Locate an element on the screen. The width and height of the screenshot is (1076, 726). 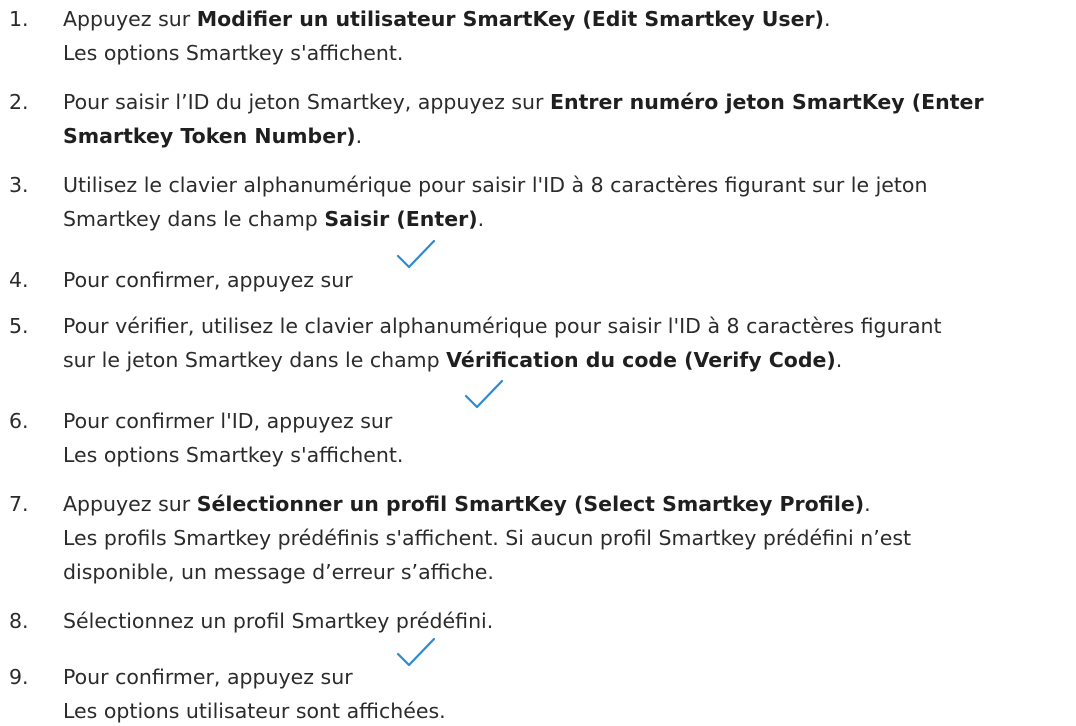
ui-label-bold: Entrer numéro jeton SmartKey (Enter is located at coordinates (767, 102).